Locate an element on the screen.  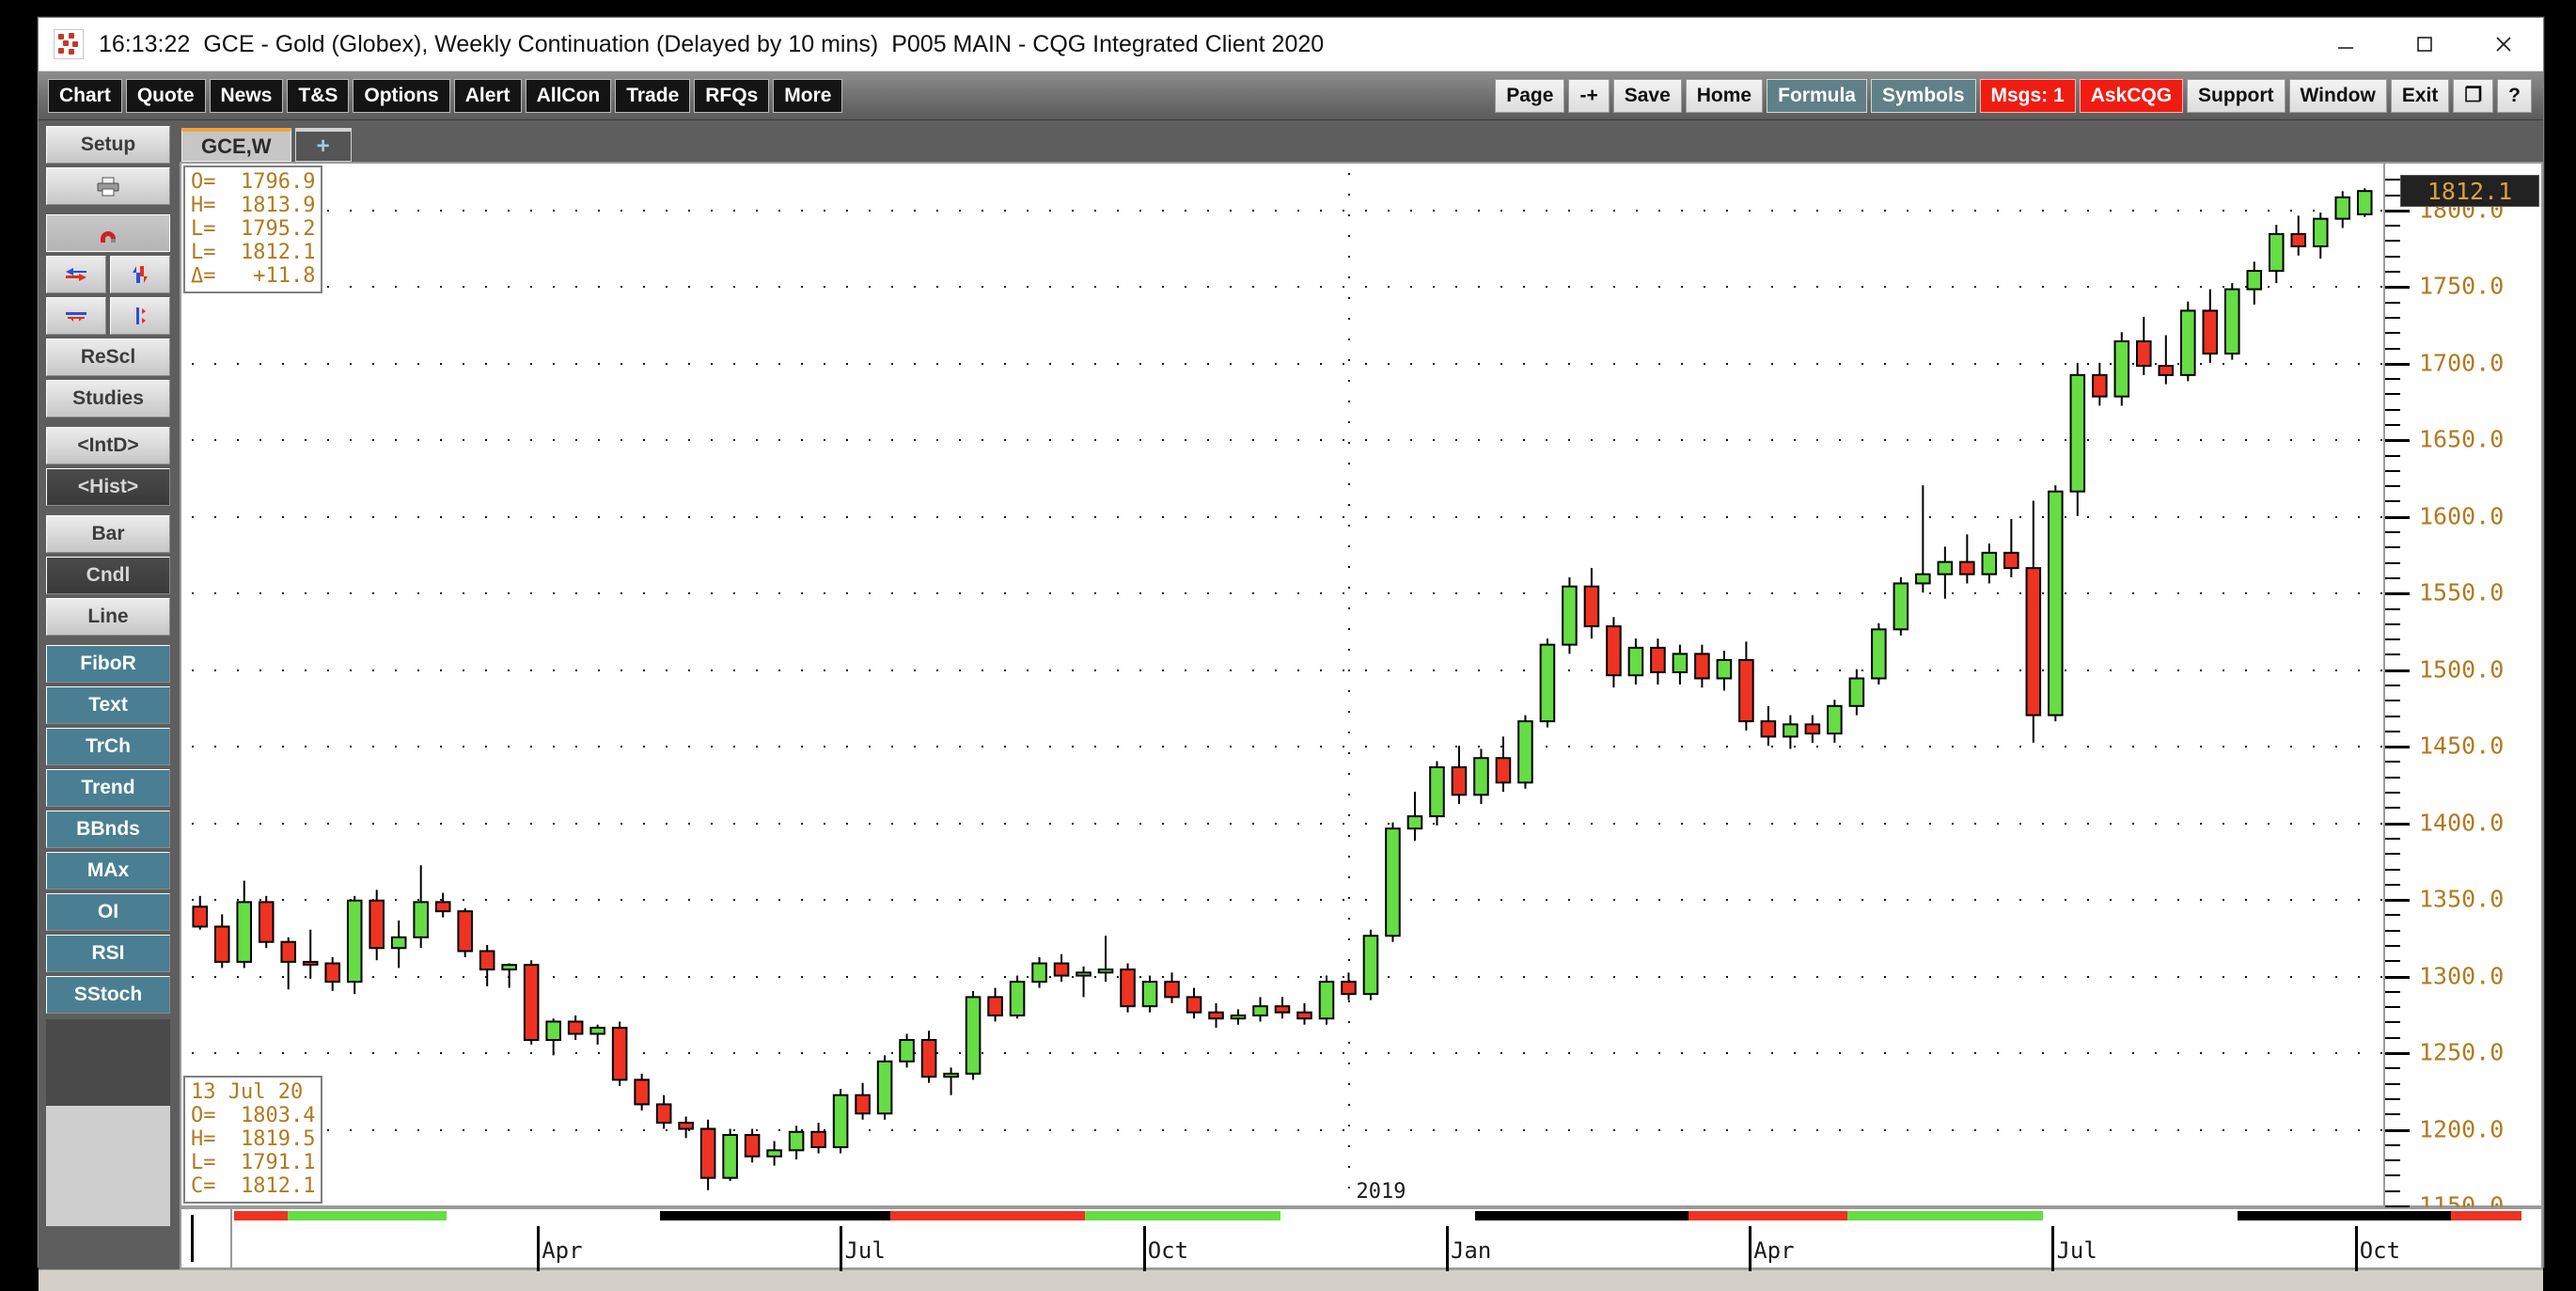
sidebar-item-slow-stochastics: SStoch is located at coordinates (108, 995).